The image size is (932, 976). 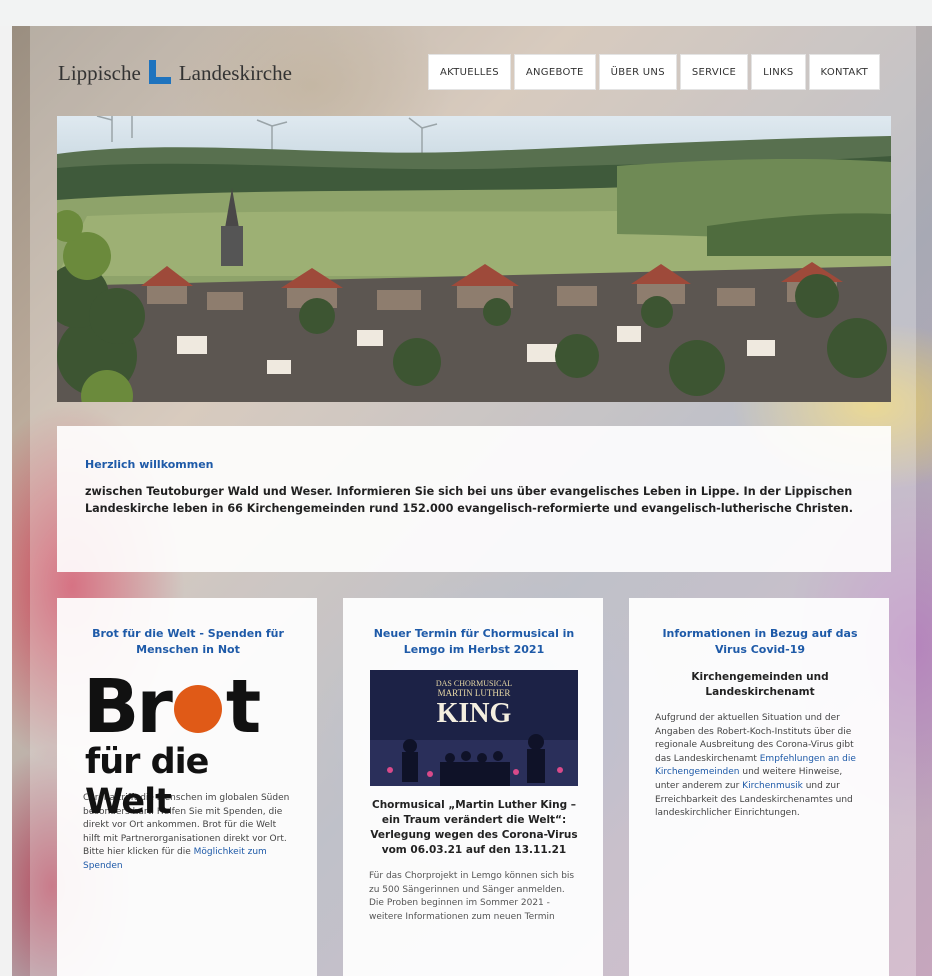 What do you see at coordinates (147, 782) in the screenshot?
I see `logo-fuer-die-welt-text: für die Welt` at bounding box center [147, 782].